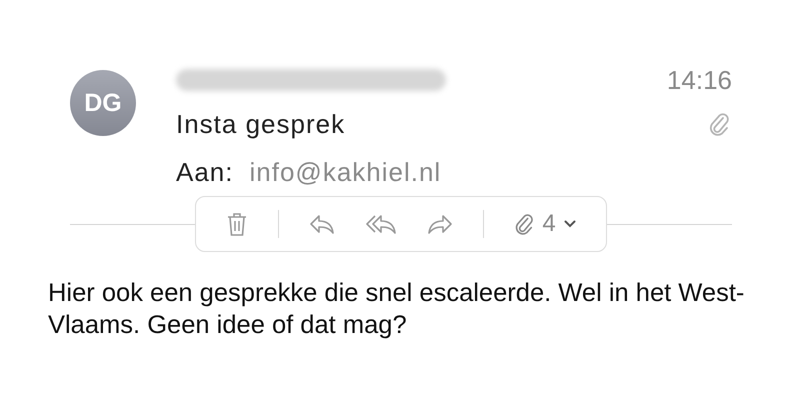  Describe the element at coordinates (397, 309) in the screenshot. I see `message-body: Hier ook een gesprekke die snel escaleerde. Wel in het West-Vlaams. Geen idee of dat mag?` at that location.